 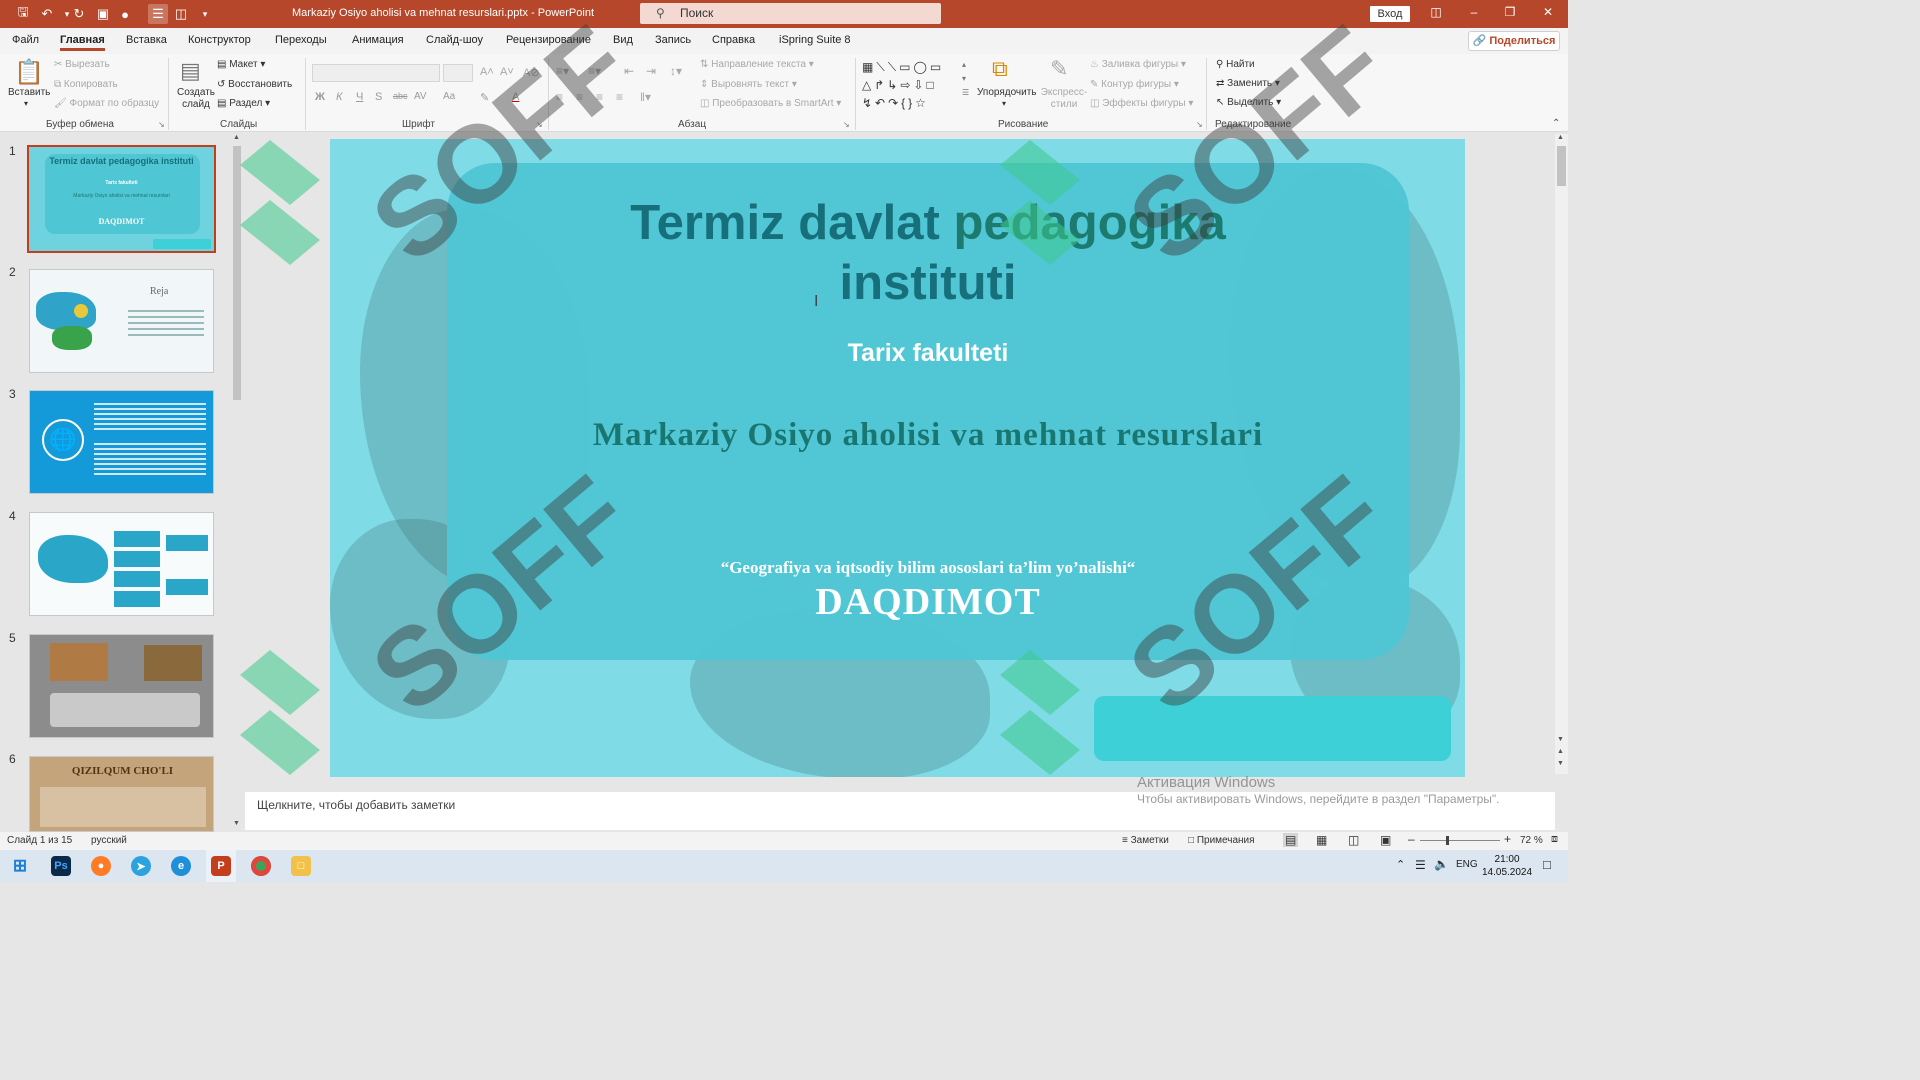 What do you see at coordinates (1248, 102) in the screenshot?
I see `select-button: ↖ Выделить ▾` at bounding box center [1248, 102].